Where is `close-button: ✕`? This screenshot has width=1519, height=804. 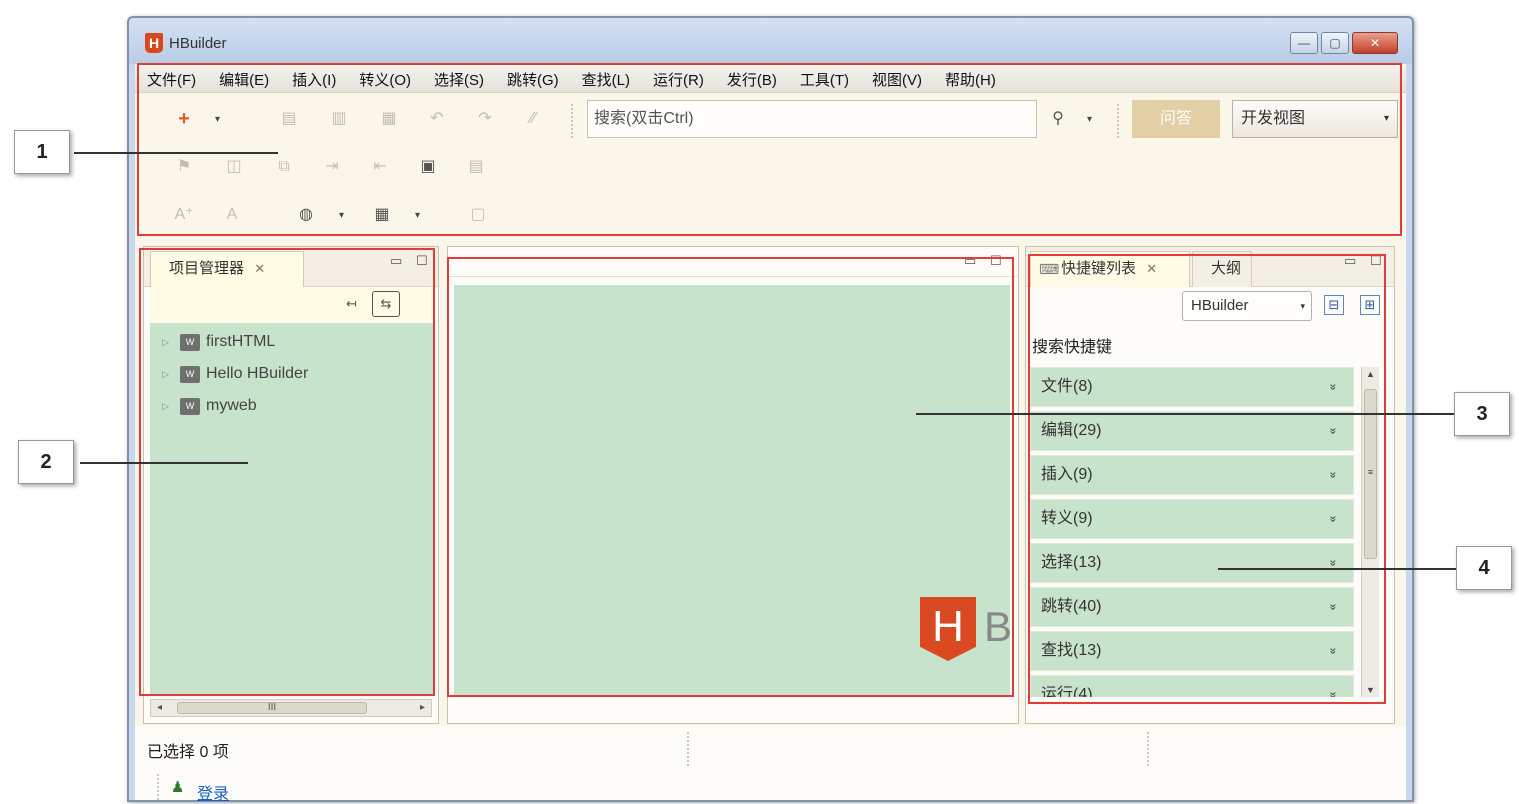
close-button: ✕ is located at coordinates (1375, 43).